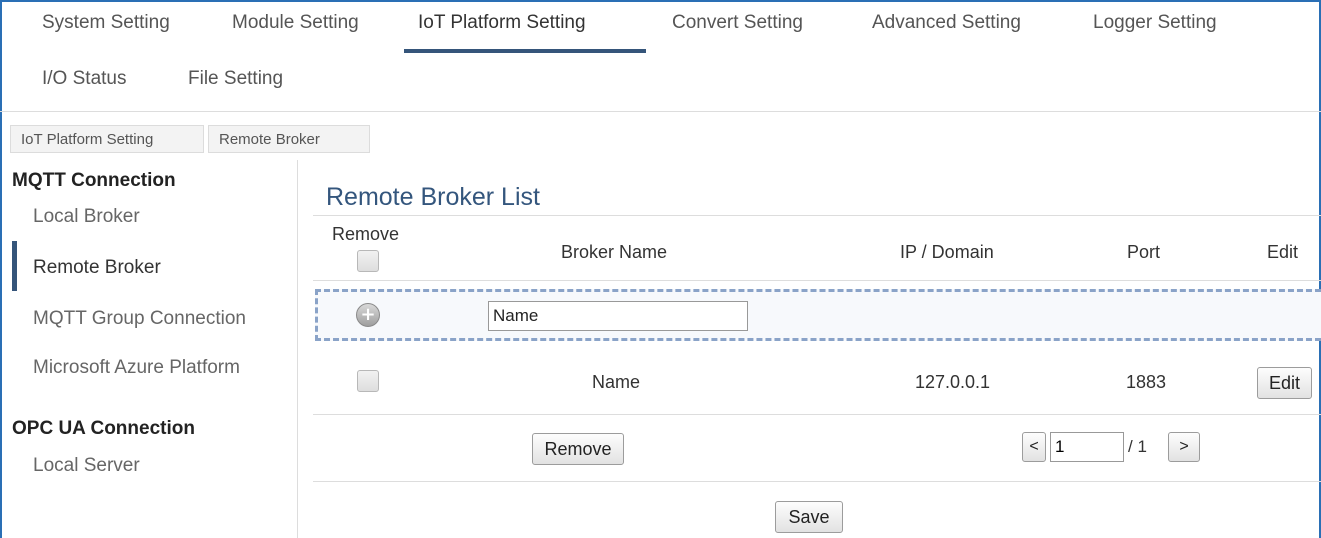 The width and height of the screenshot is (1321, 538). What do you see at coordinates (107, 139) in the screenshot?
I see `breadcrumb-iot-platform-setting: IoT Platform Setting` at bounding box center [107, 139].